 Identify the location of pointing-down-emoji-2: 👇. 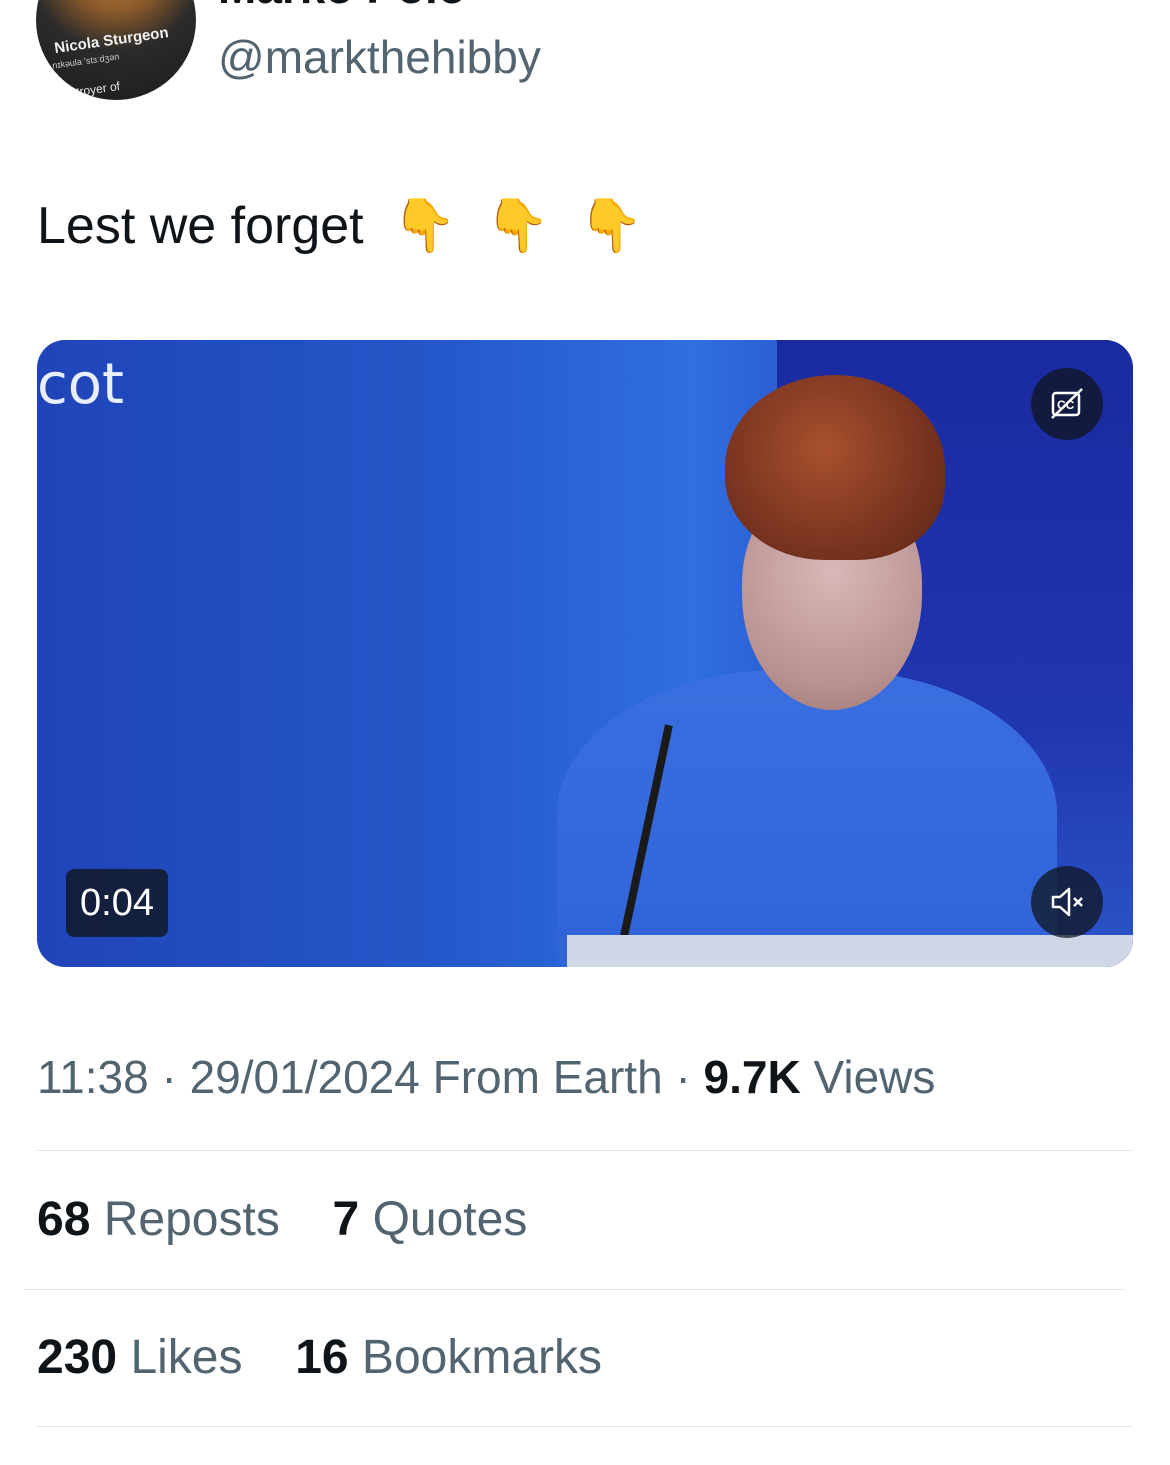
(518, 226).